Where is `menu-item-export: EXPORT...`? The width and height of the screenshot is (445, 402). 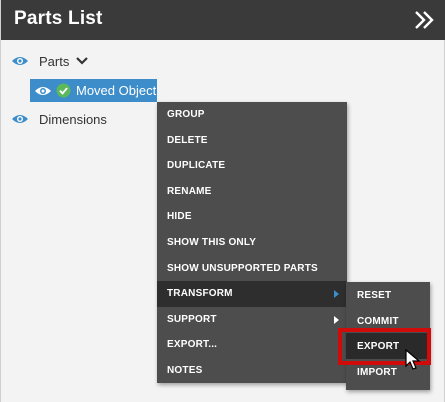 menu-item-export: EXPORT... is located at coordinates (252, 345).